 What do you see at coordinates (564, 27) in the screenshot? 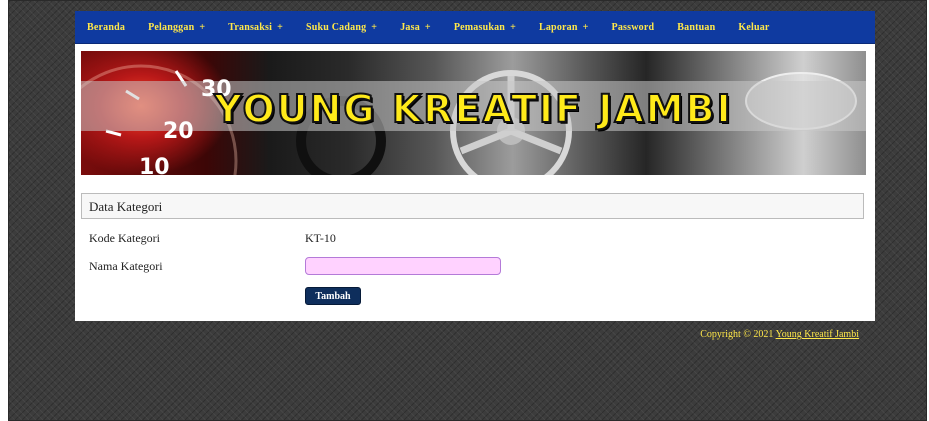
I see `nav-item-laporan: Laporan +` at bounding box center [564, 27].